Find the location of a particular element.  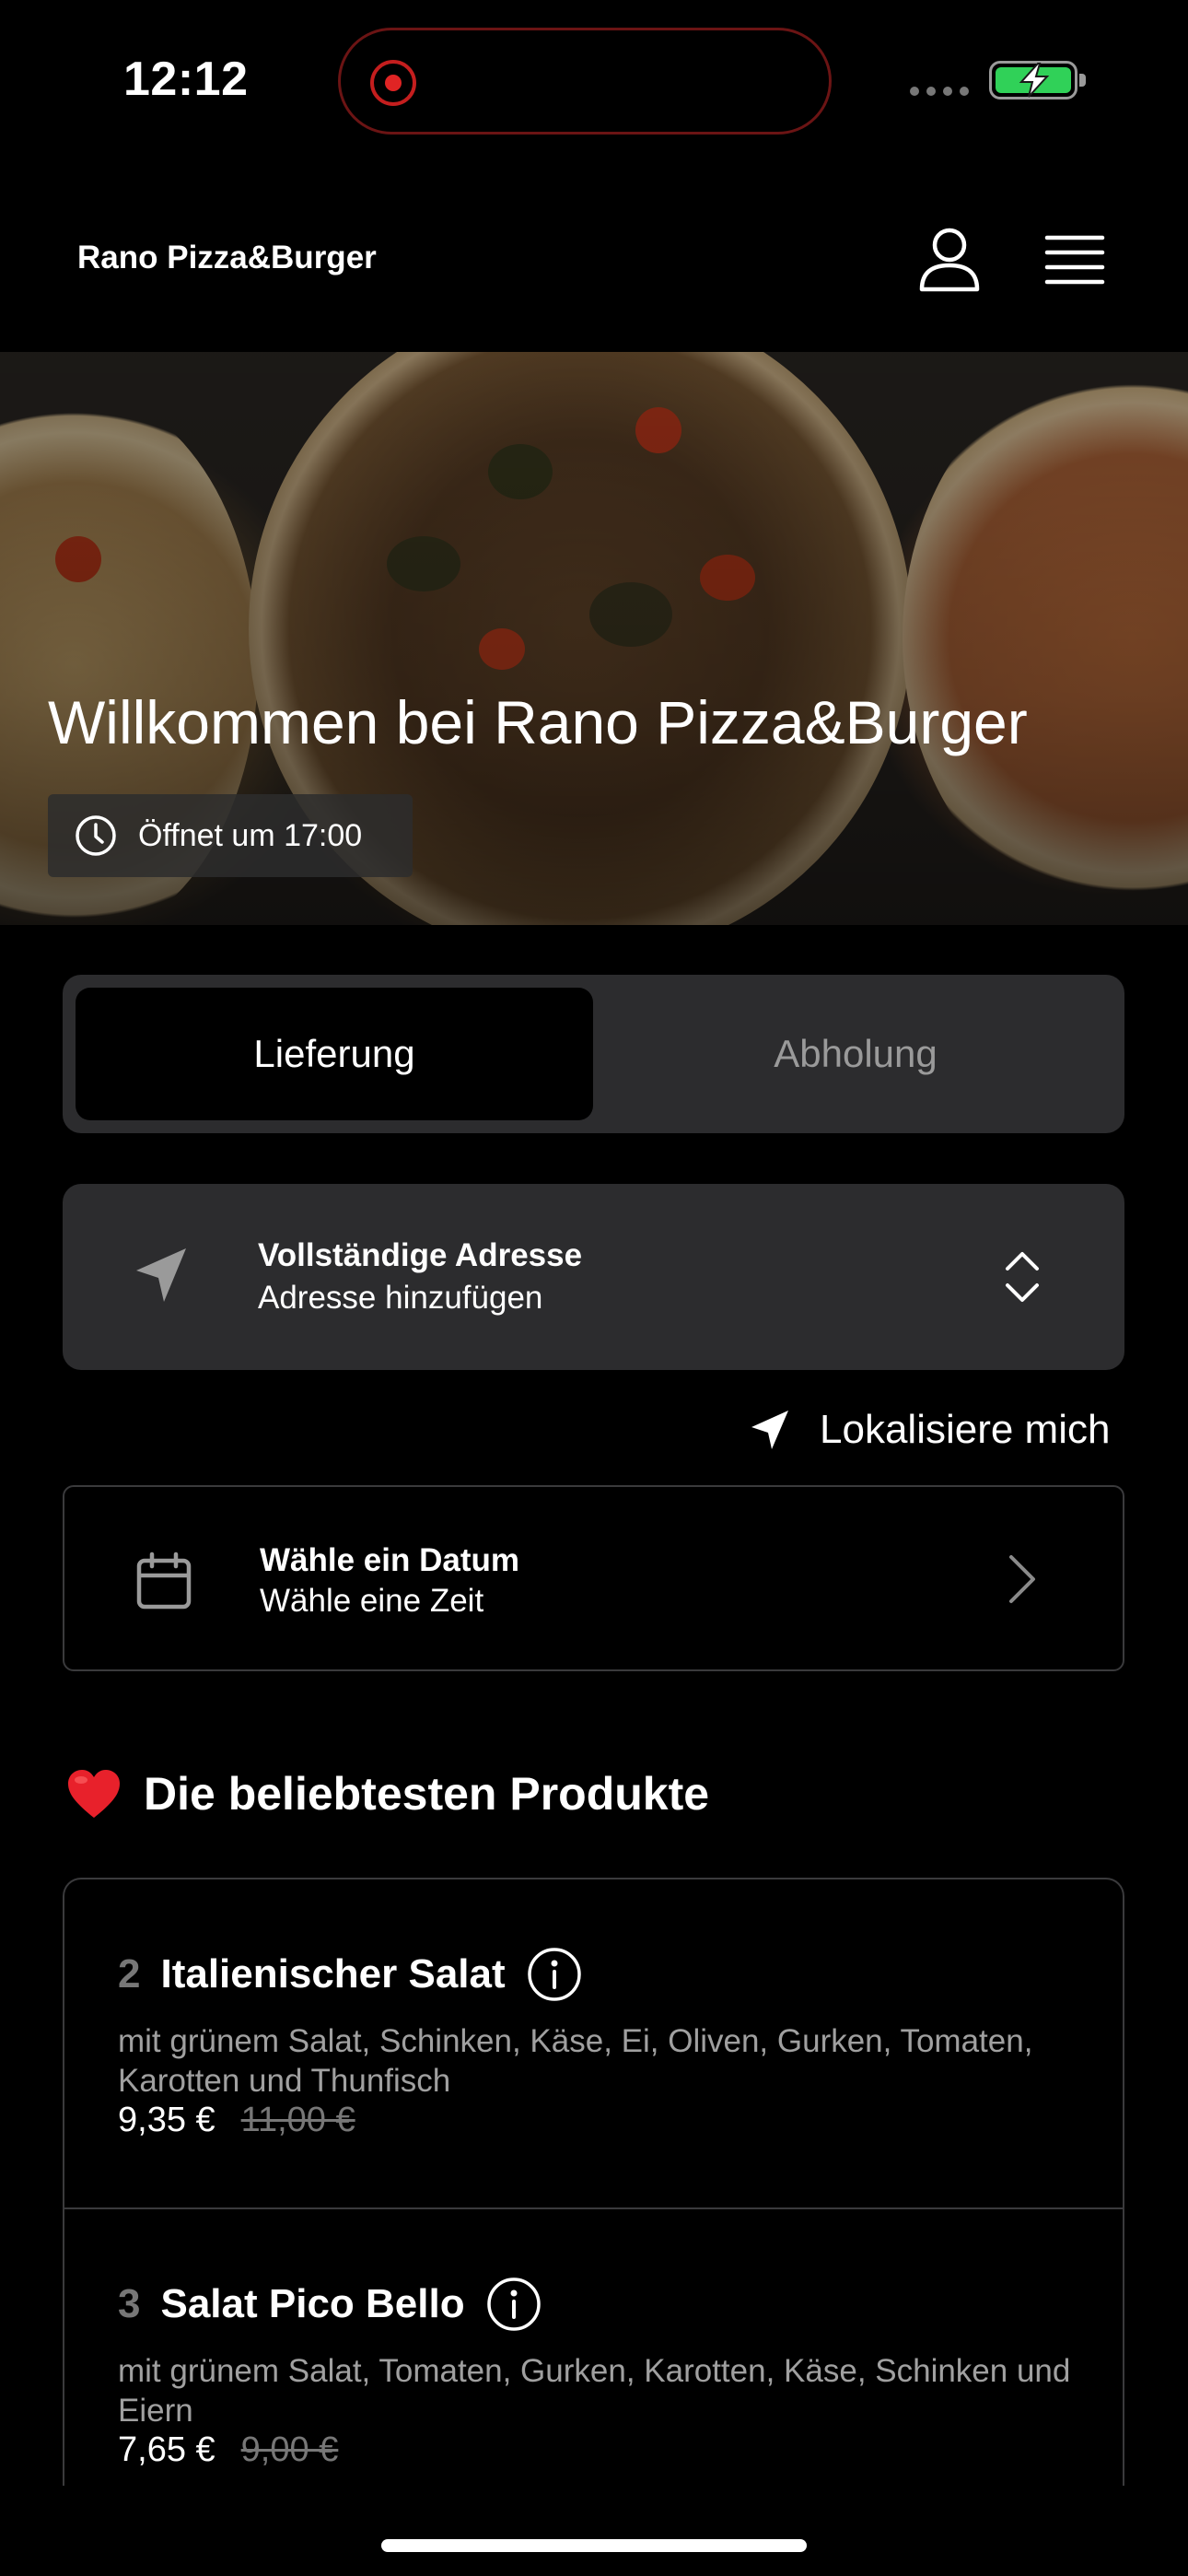

product-old-price: 9,00 € is located at coordinates (289, 2449).